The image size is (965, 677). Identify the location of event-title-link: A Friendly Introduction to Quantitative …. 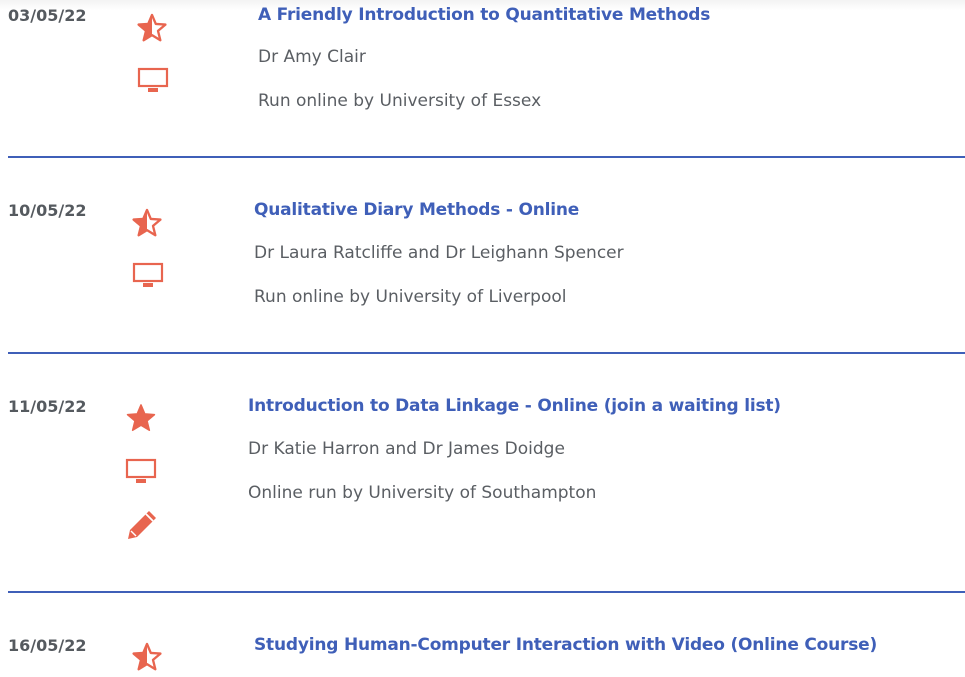
(484, 15).